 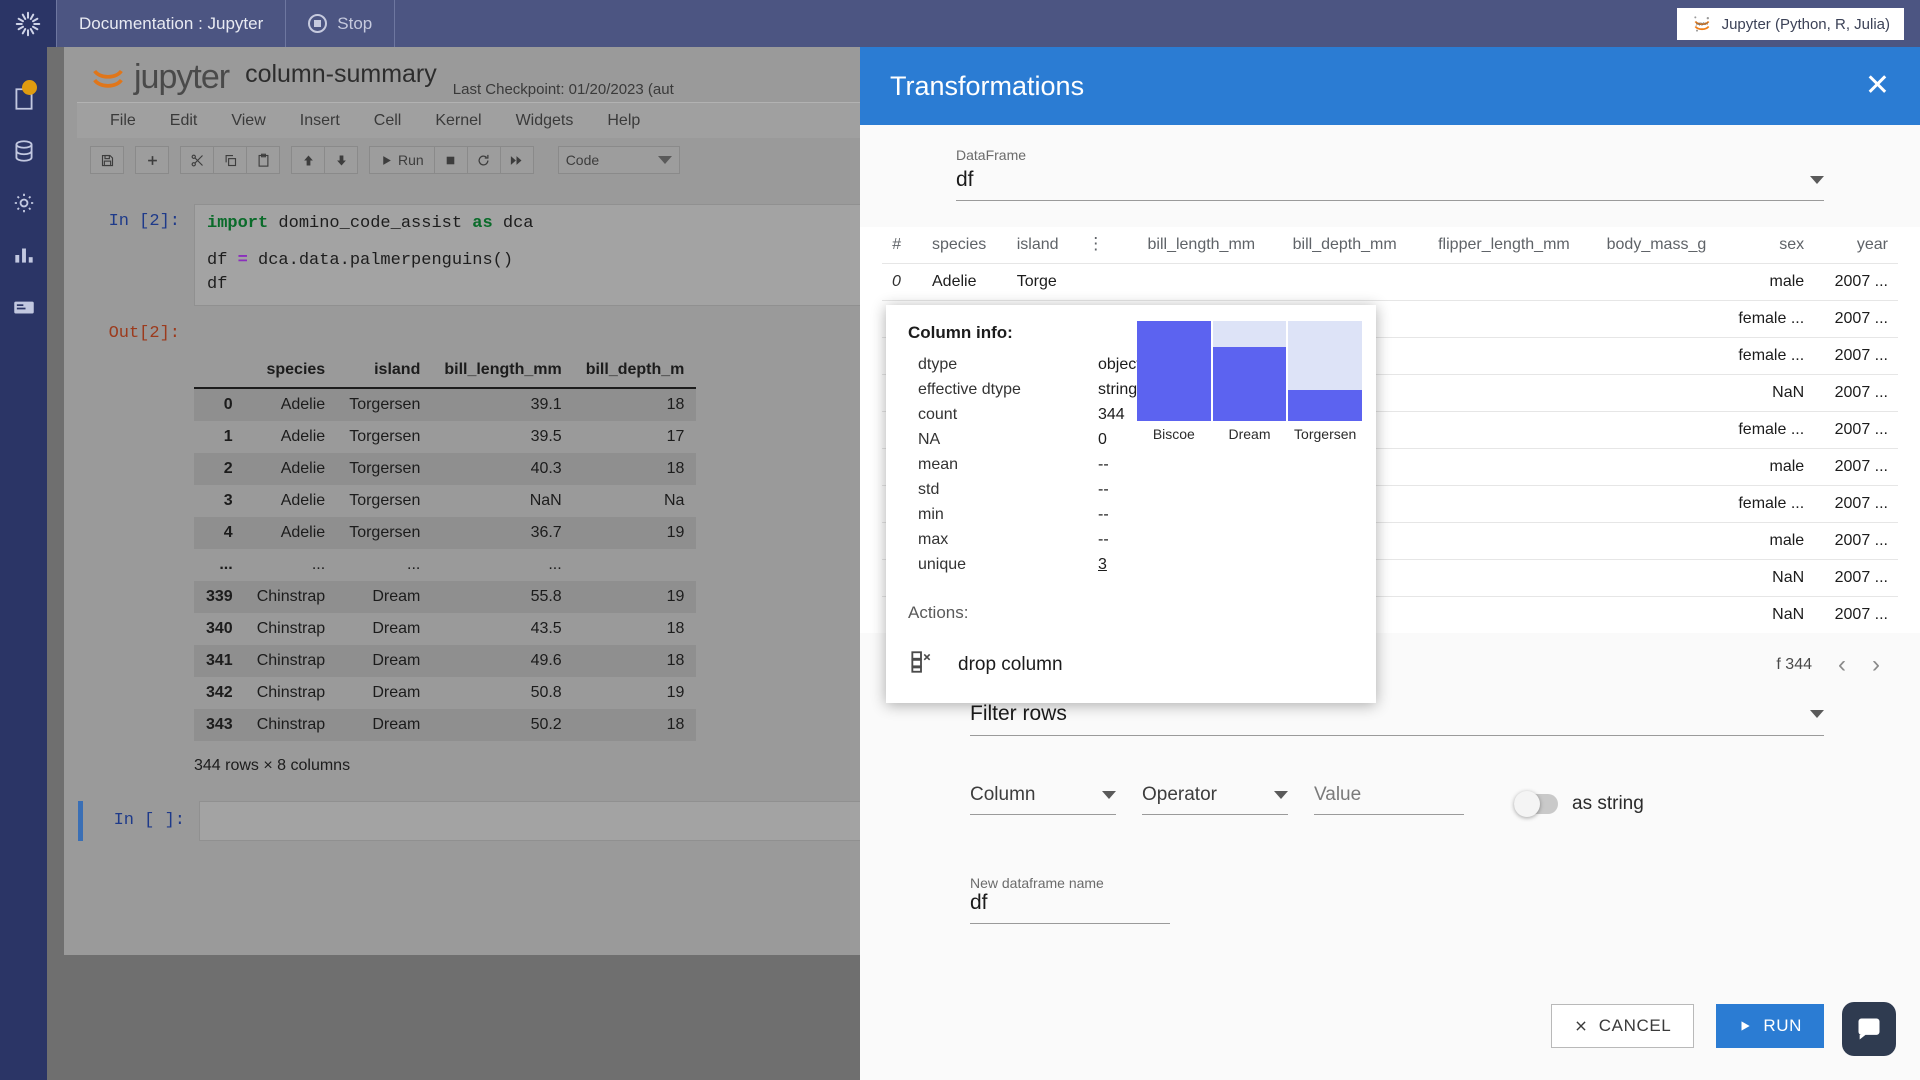 I want to click on paste-icon, so click(x=263, y=160).